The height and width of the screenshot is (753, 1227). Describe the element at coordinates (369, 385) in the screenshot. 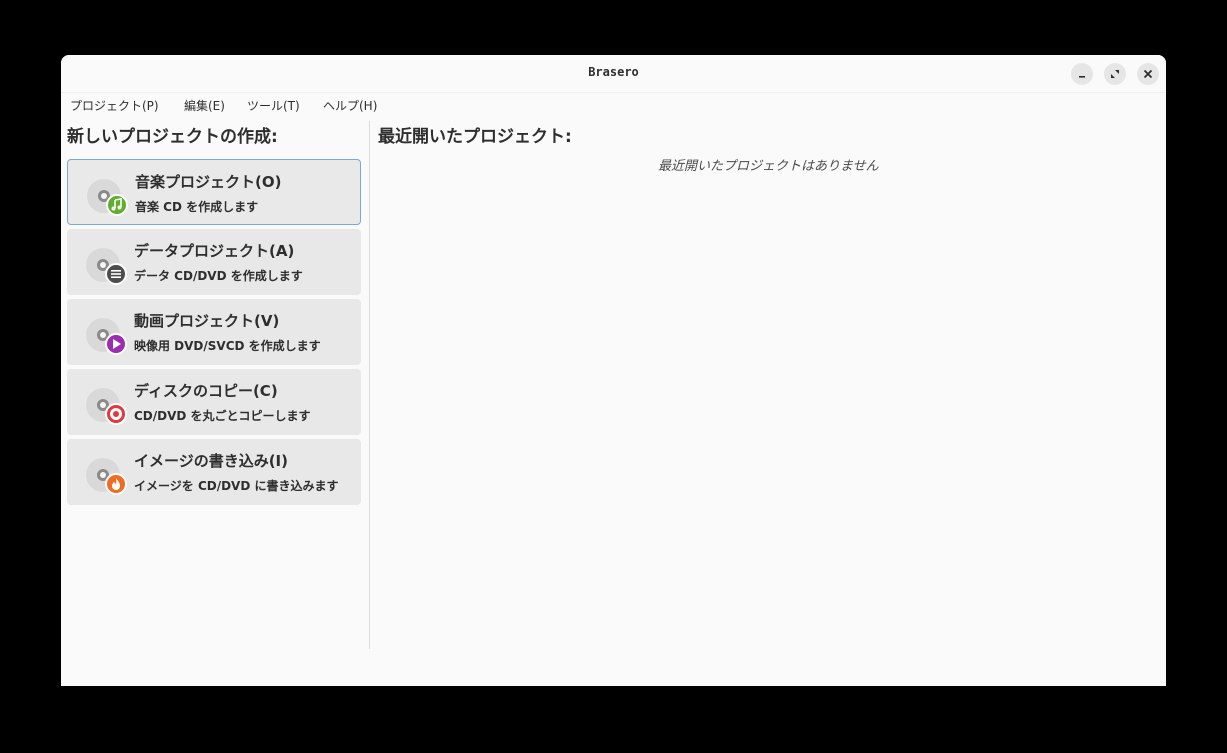

I see `pane-divider` at that location.